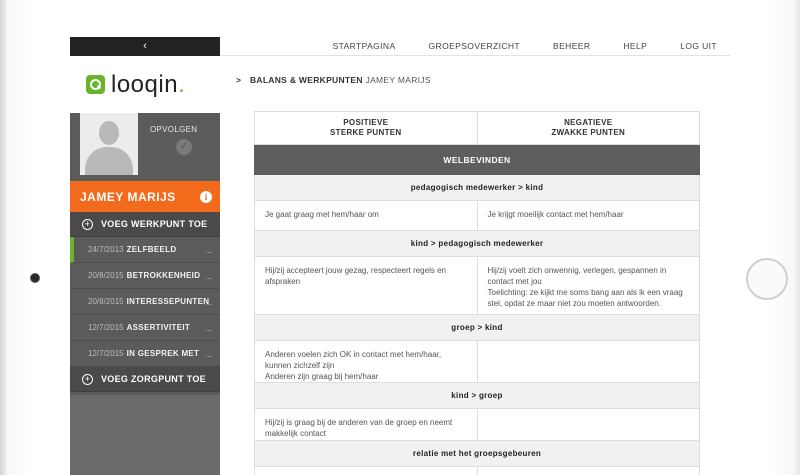 The width and height of the screenshot is (800, 475). I want to click on nav-link-beheer: BEHEER, so click(568, 46).